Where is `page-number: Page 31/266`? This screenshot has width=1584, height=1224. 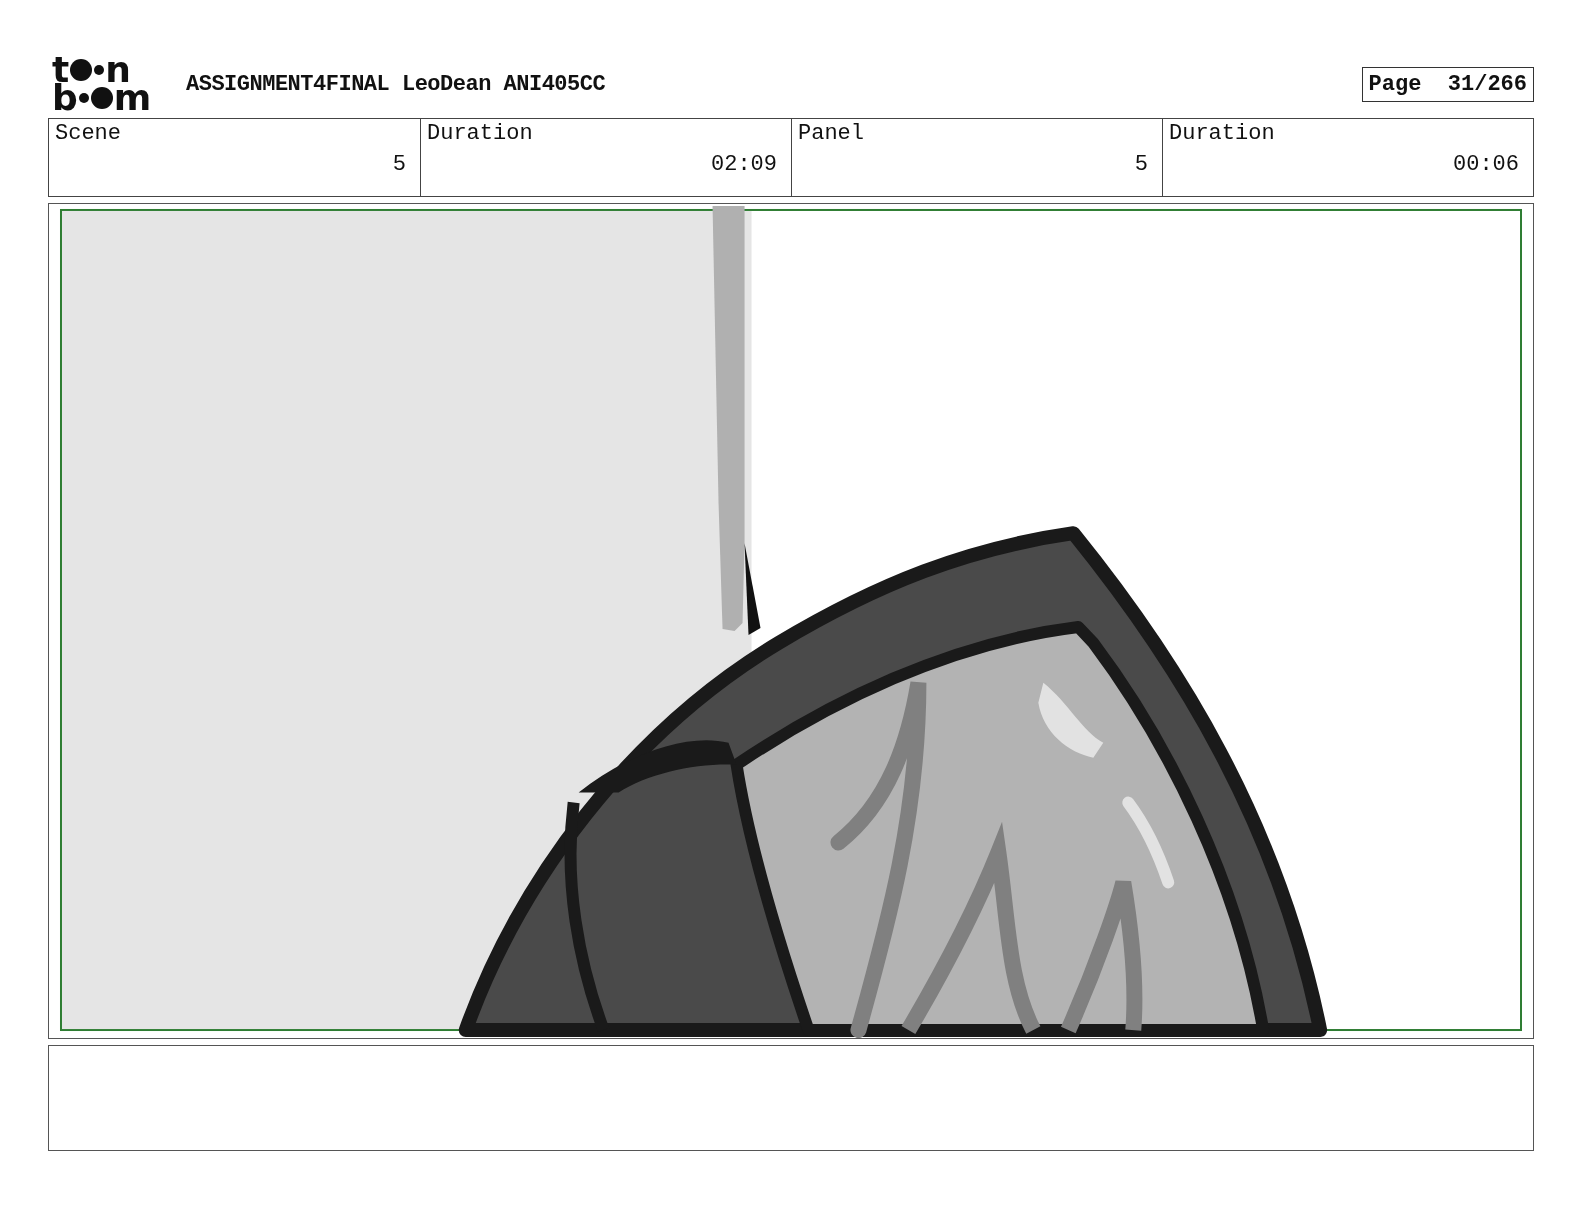
page-number: Page 31/266 is located at coordinates (1447, 84).